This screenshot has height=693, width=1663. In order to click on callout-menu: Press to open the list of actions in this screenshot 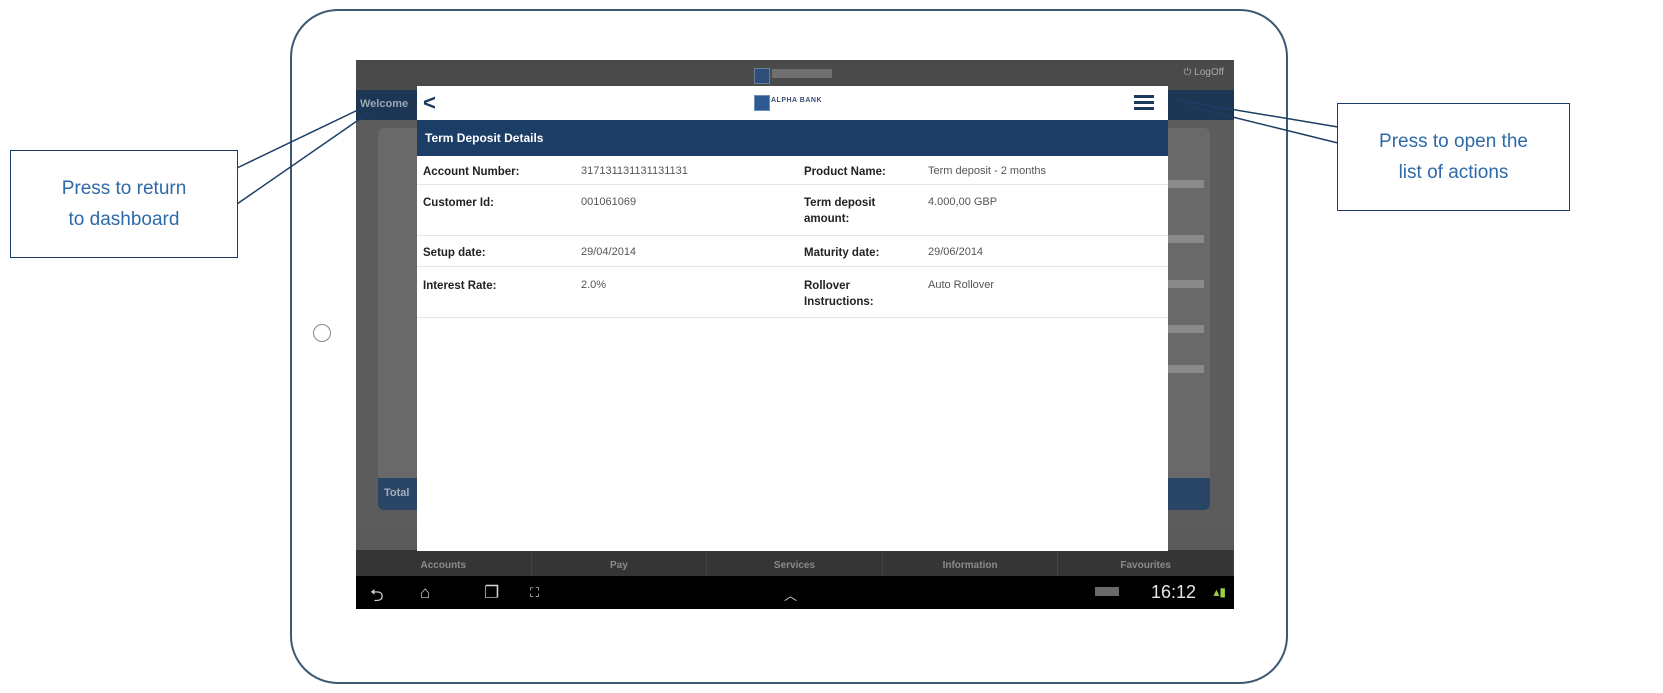, I will do `click(1453, 157)`.